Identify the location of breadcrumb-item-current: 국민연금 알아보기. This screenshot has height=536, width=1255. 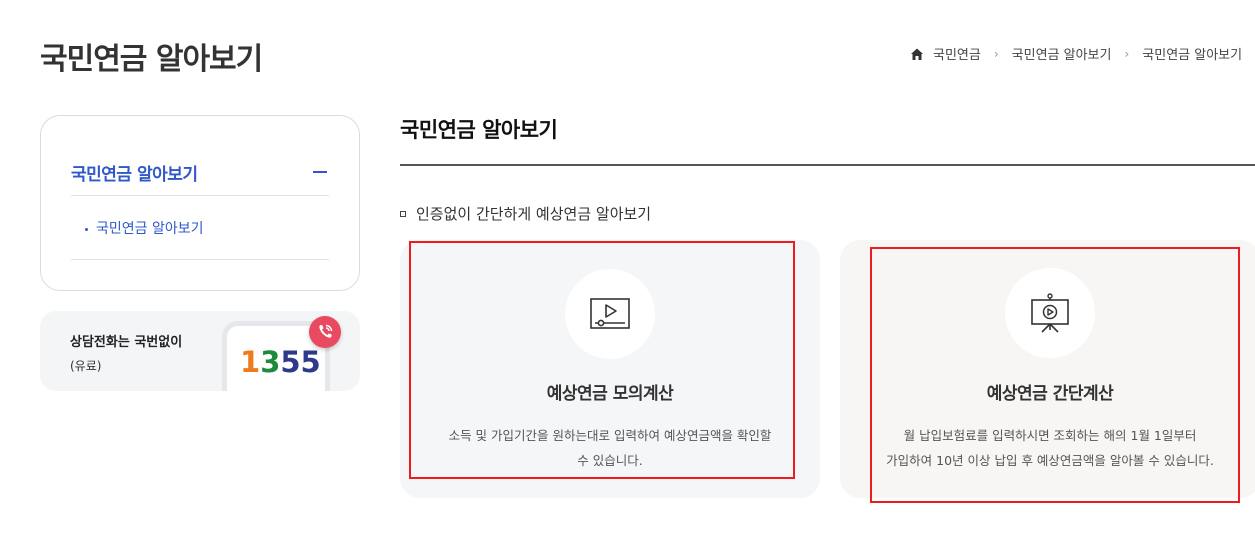
(1192, 53).